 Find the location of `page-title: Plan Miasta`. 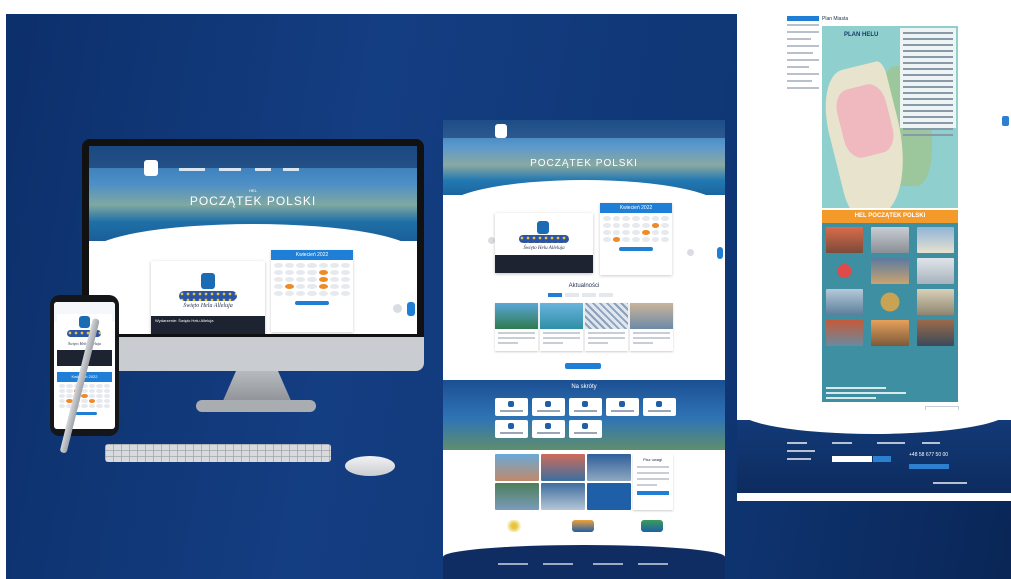

page-title: Plan Miasta is located at coordinates (835, 19).